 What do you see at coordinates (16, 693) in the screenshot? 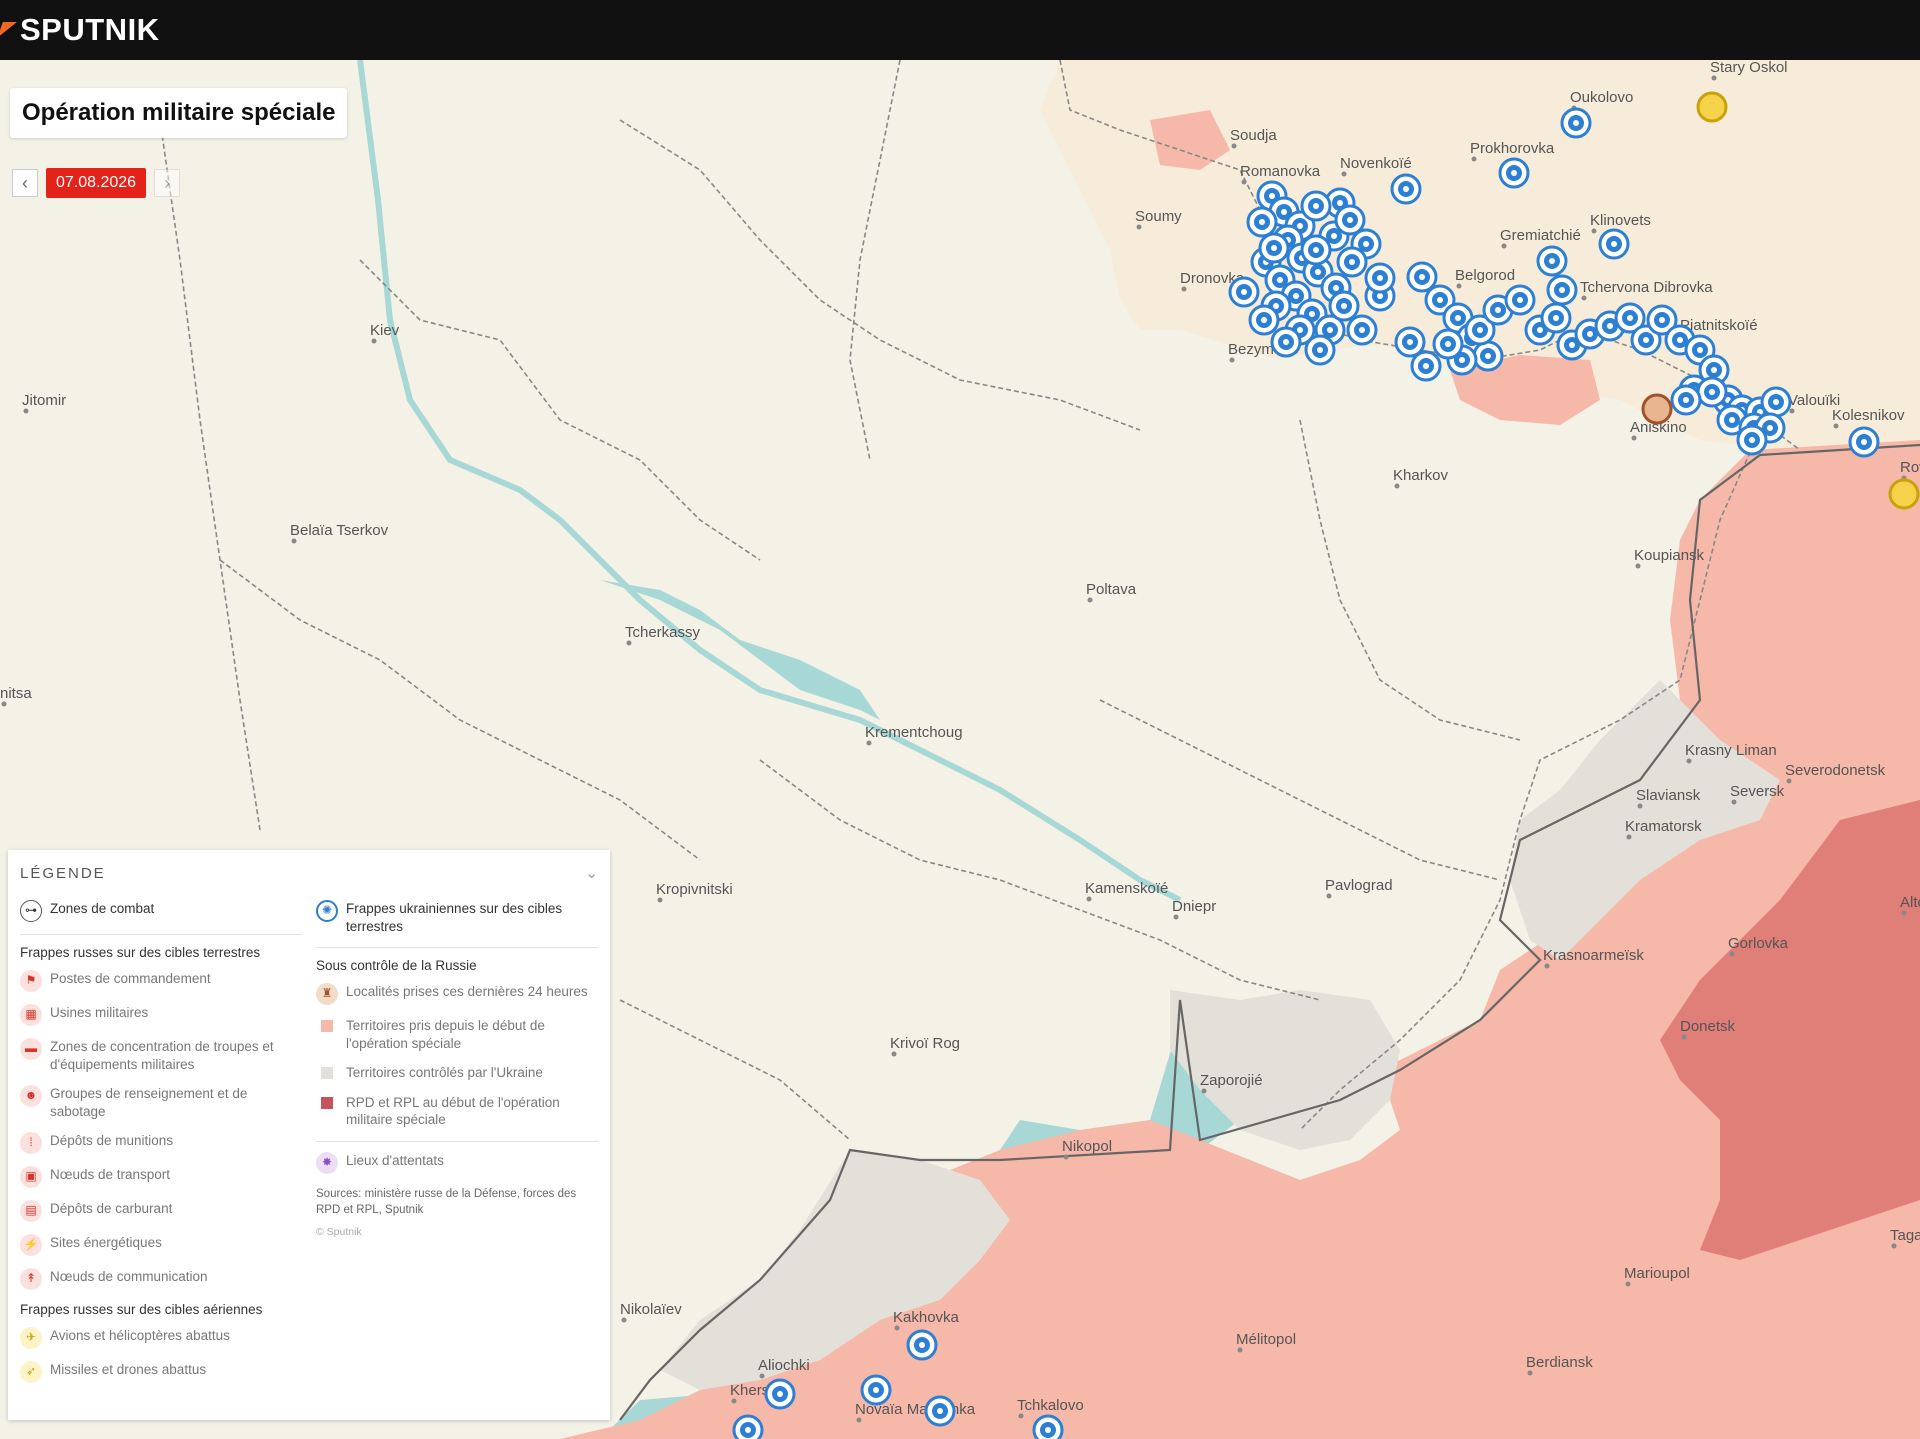
I see `city-label: nitsa` at bounding box center [16, 693].